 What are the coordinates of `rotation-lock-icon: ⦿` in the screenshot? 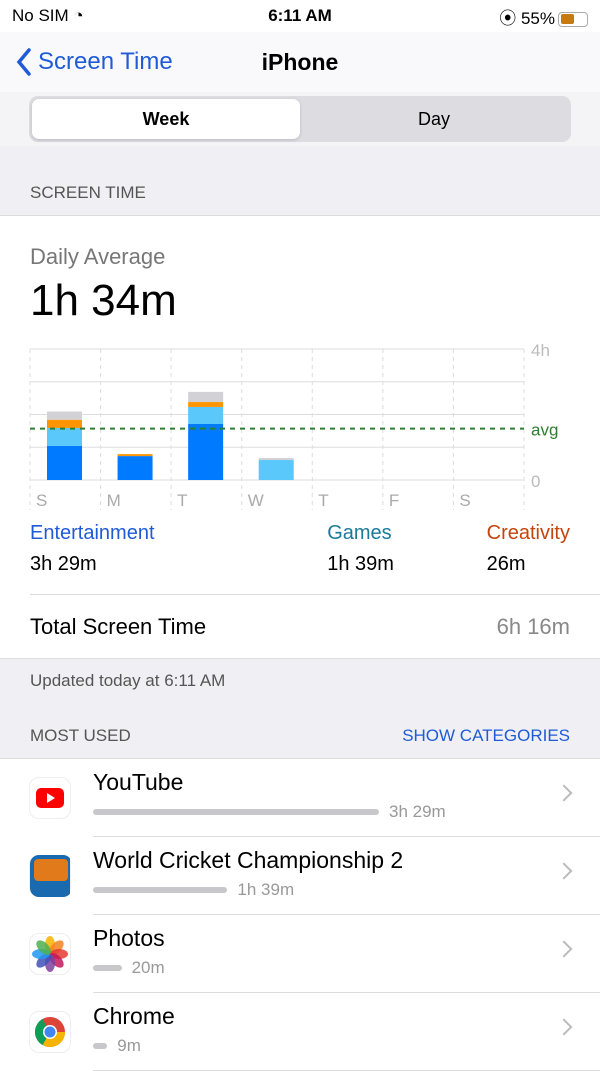 It's located at (508, 18).